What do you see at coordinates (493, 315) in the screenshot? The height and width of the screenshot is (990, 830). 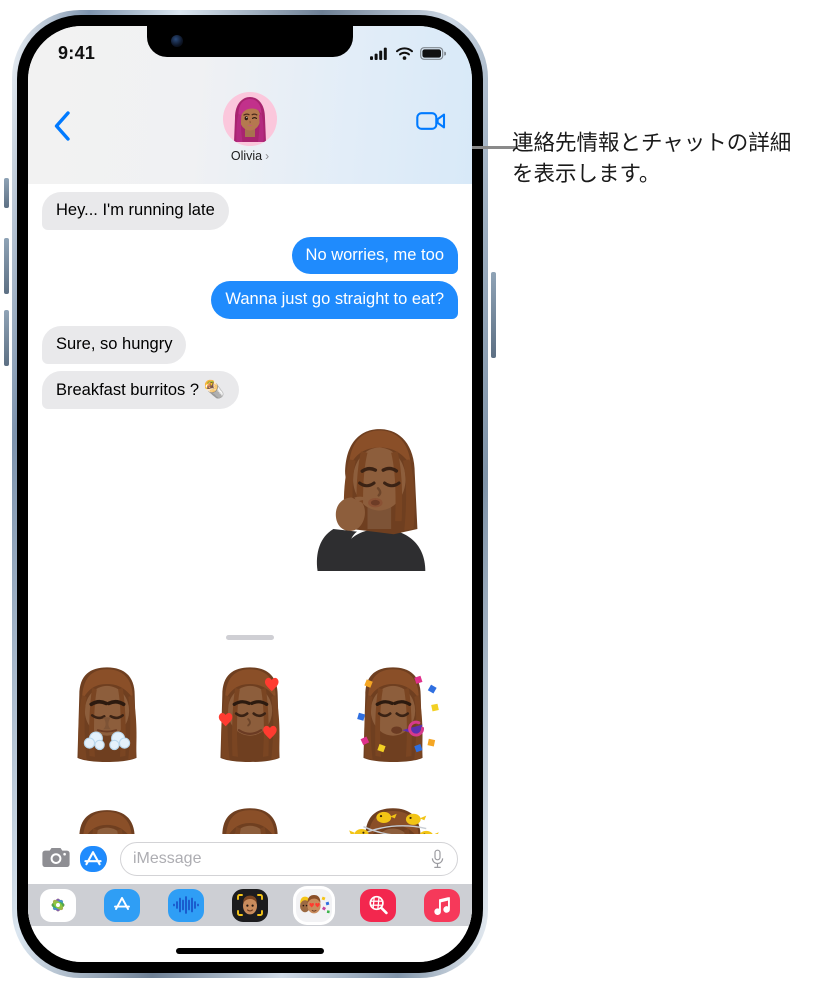 I see `side-power-button` at bounding box center [493, 315].